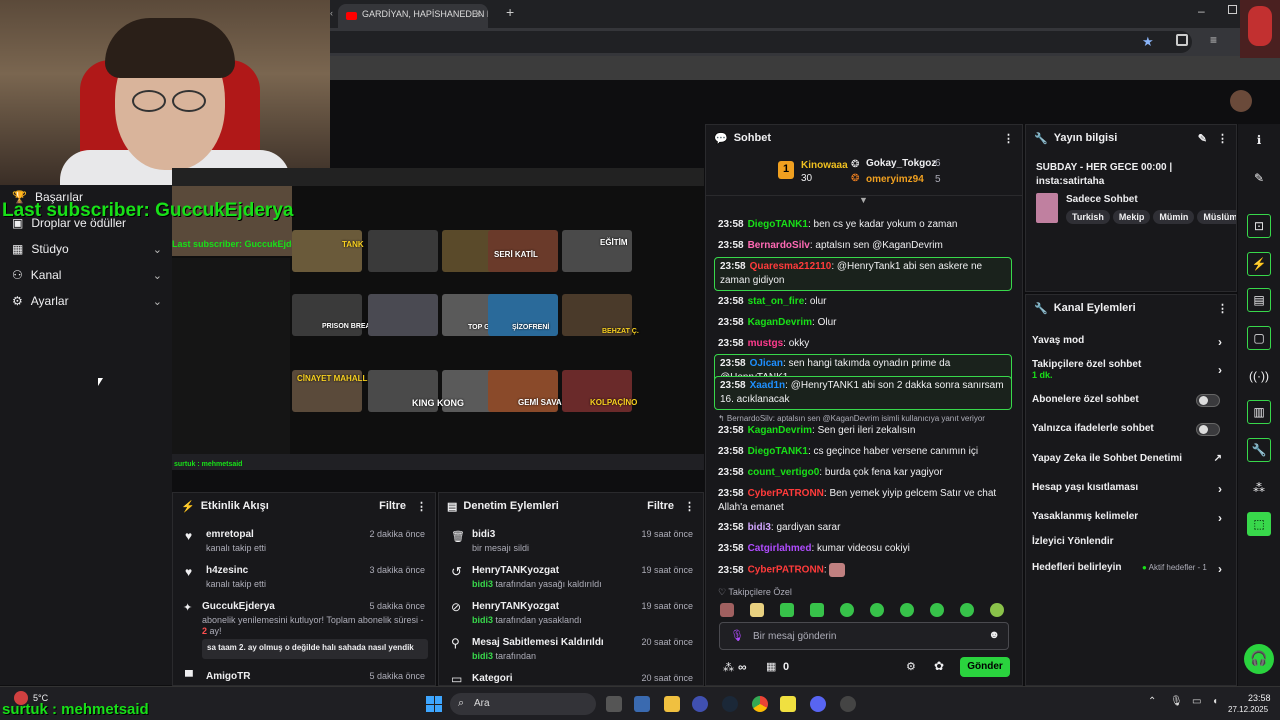 This screenshot has width=1280, height=720. I want to click on chevron-up-icon: ⌃, so click(1152, 701).